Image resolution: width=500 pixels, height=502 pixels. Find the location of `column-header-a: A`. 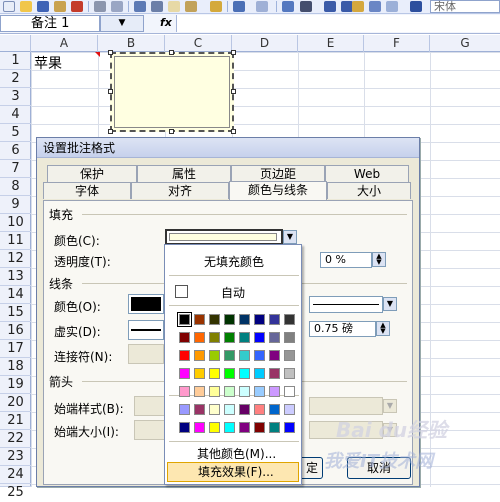

column-header-a: A is located at coordinates (64, 43).